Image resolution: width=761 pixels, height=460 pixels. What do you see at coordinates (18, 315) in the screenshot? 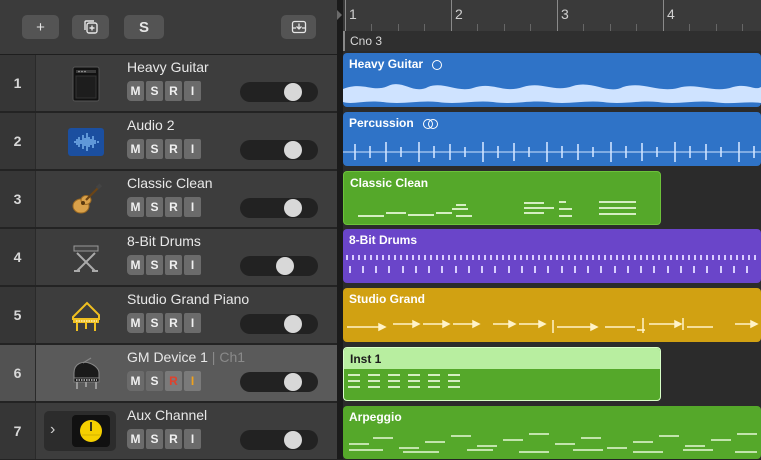
I see `track-number: 5` at bounding box center [18, 315].